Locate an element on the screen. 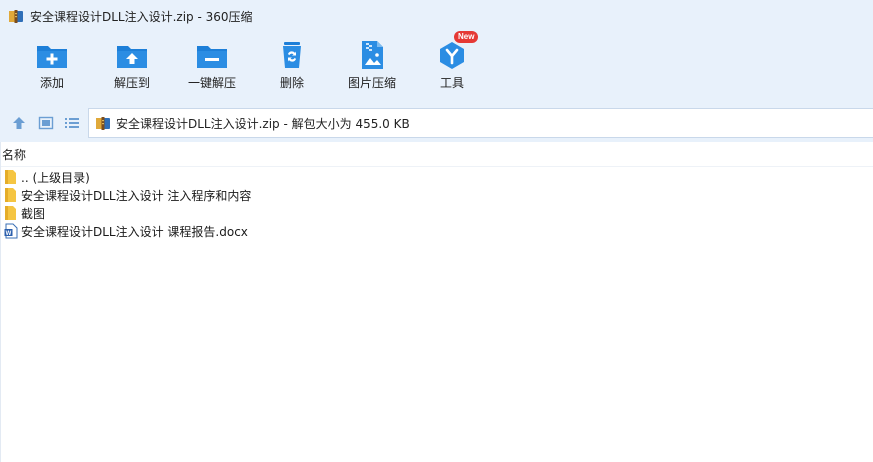 Image resolution: width=873 pixels, height=462 pixels. list-view-icon is located at coordinates (72, 123).